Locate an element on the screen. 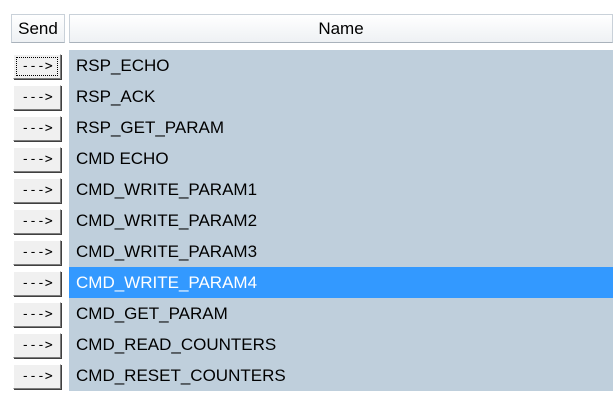 This screenshot has height=401, width=613. message-name-cell: CMD_WRITE_PARAM3 is located at coordinates (341, 251).